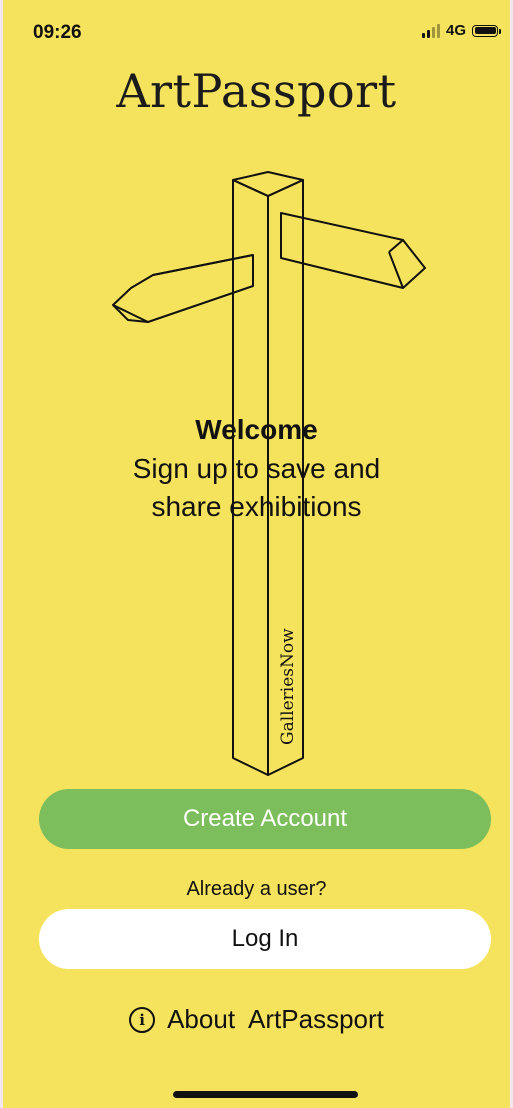  What do you see at coordinates (265, 939) in the screenshot?
I see `login-button: Log In` at bounding box center [265, 939].